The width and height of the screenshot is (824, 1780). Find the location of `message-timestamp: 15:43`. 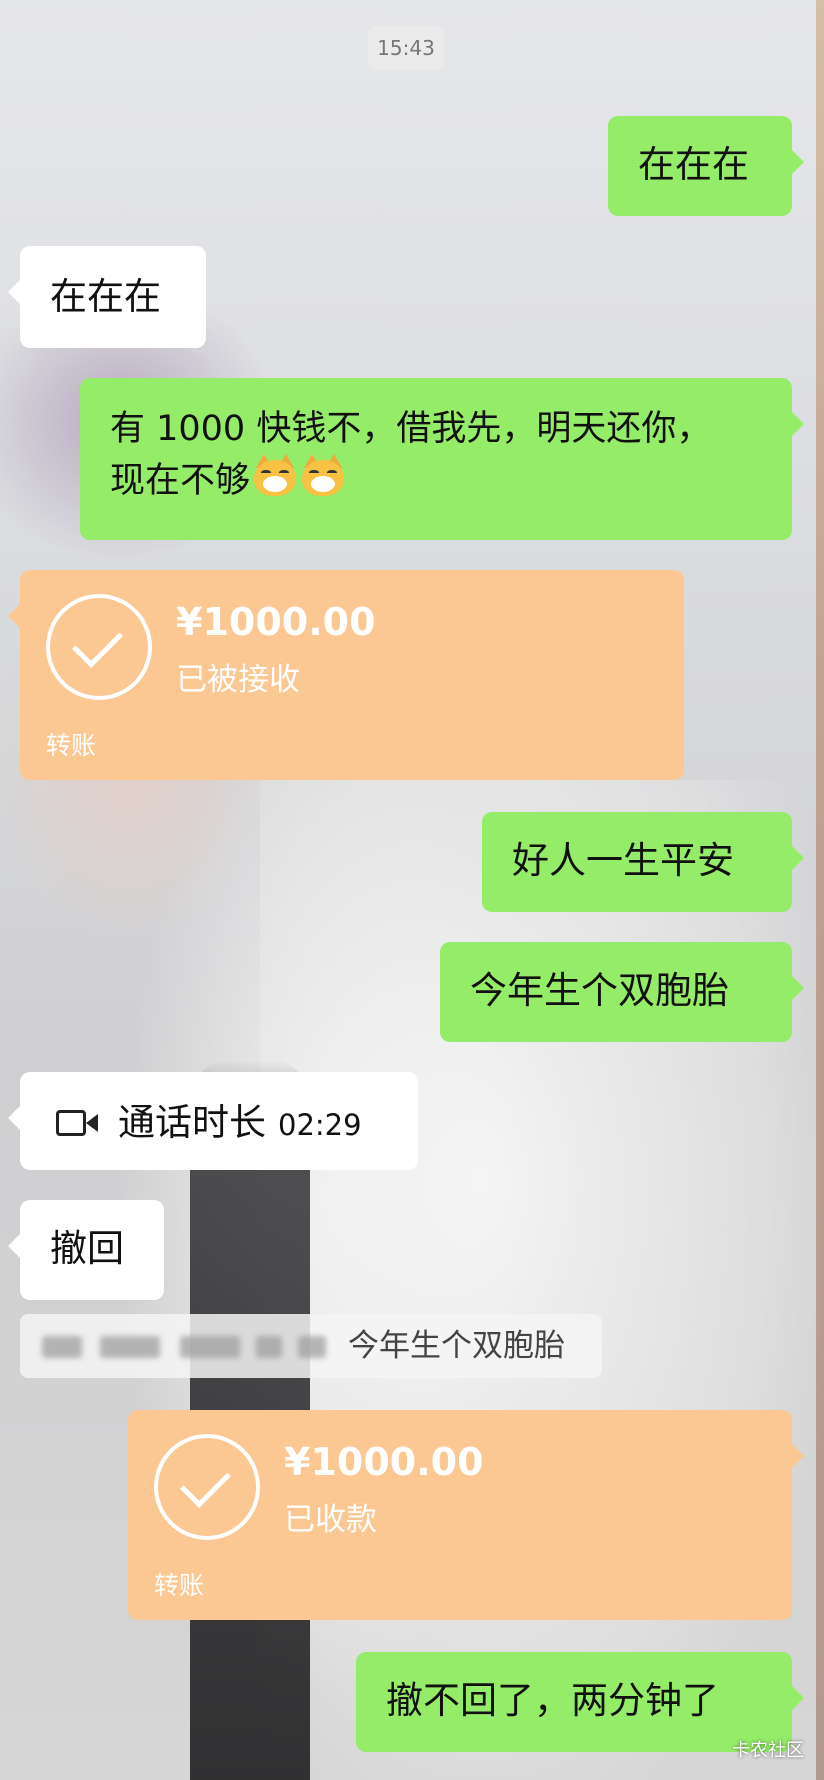

message-timestamp: 15:43 is located at coordinates (406, 48).